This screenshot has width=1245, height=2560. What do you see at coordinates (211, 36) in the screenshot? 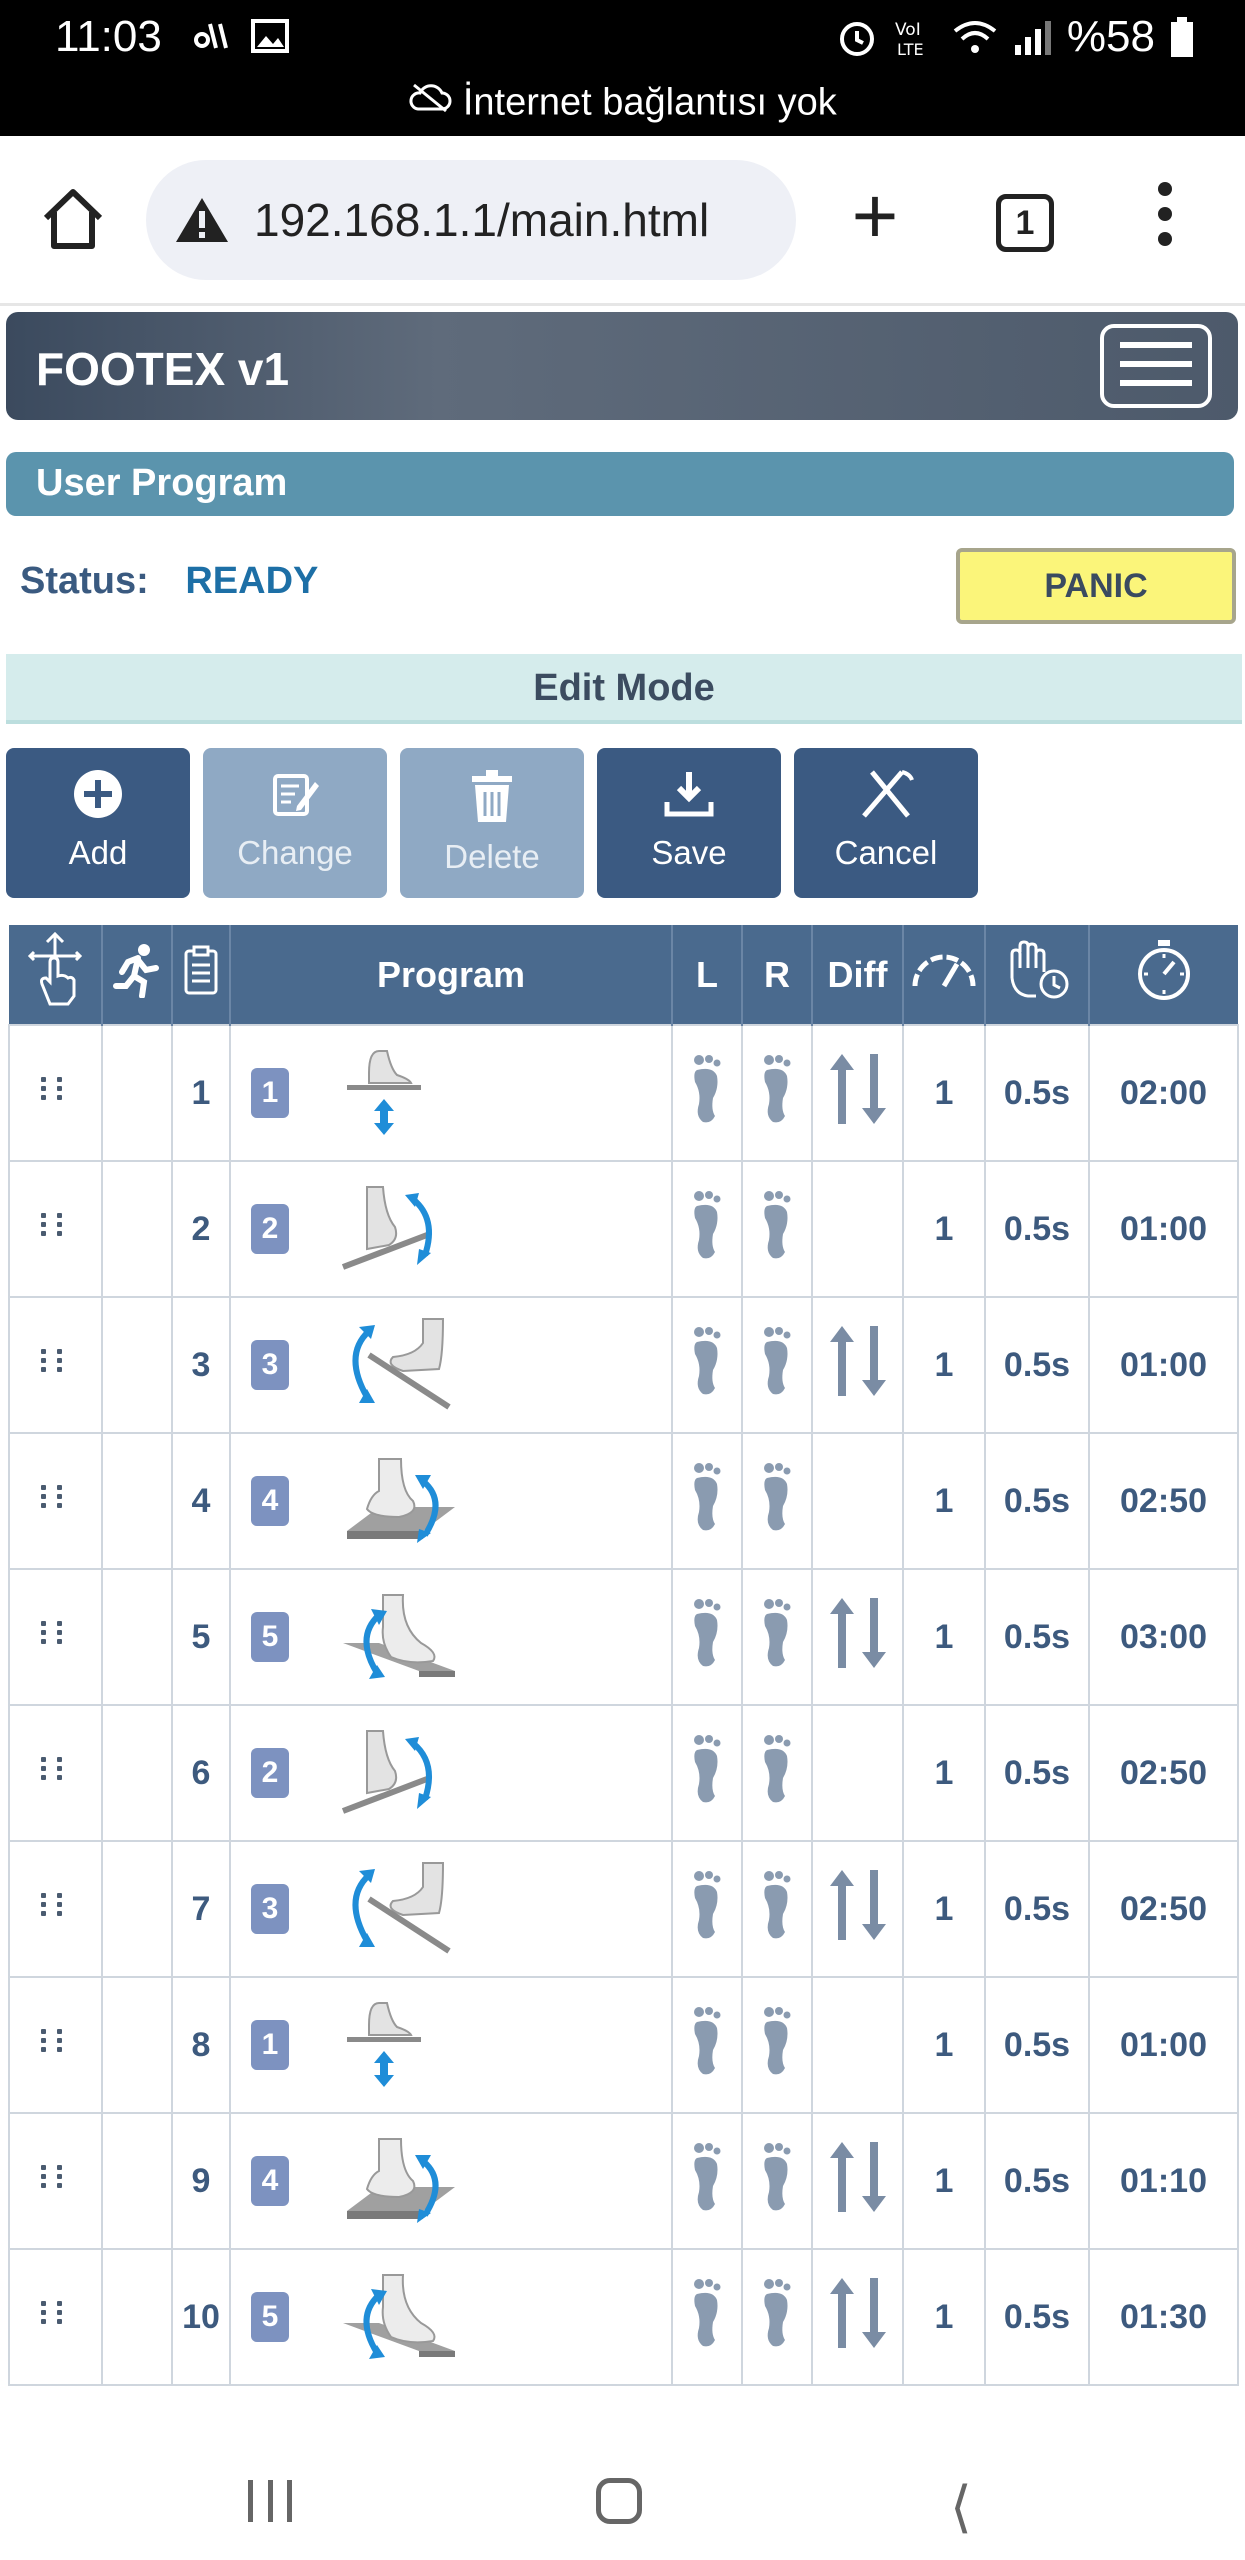
I see `voicemail-icon` at bounding box center [211, 36].